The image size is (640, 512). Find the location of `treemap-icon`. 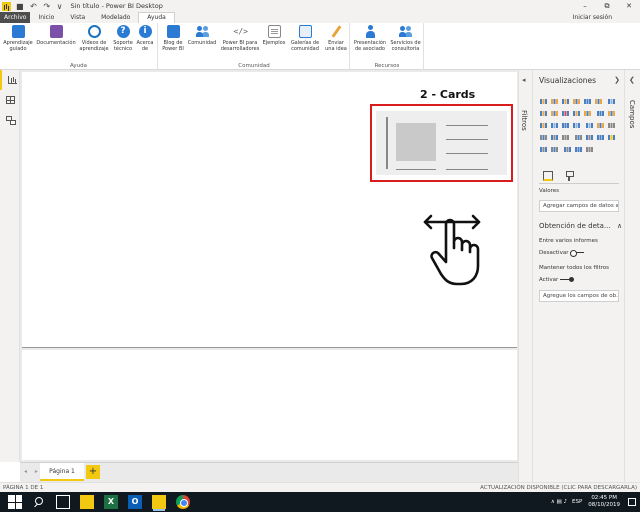

treemap-icon is located at coordinates (554, 124).